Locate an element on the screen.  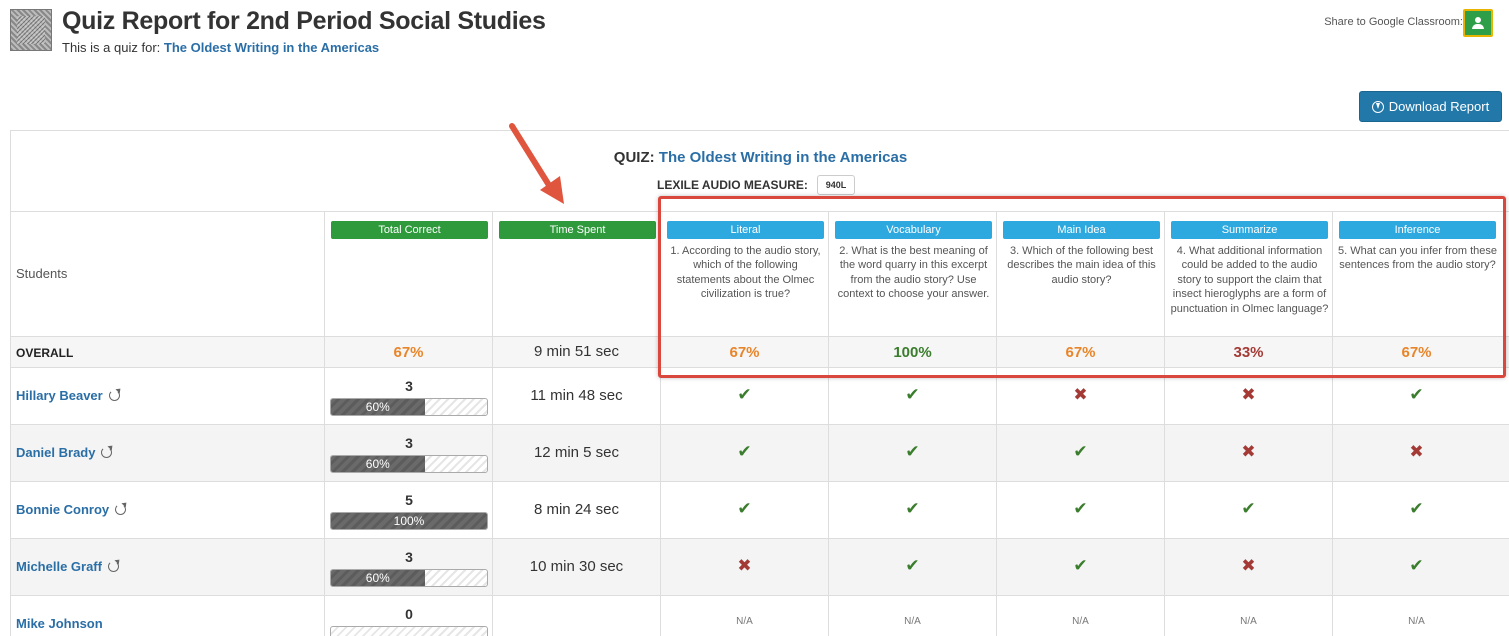
students-column-header: Students is located at coordinates (42, 273).